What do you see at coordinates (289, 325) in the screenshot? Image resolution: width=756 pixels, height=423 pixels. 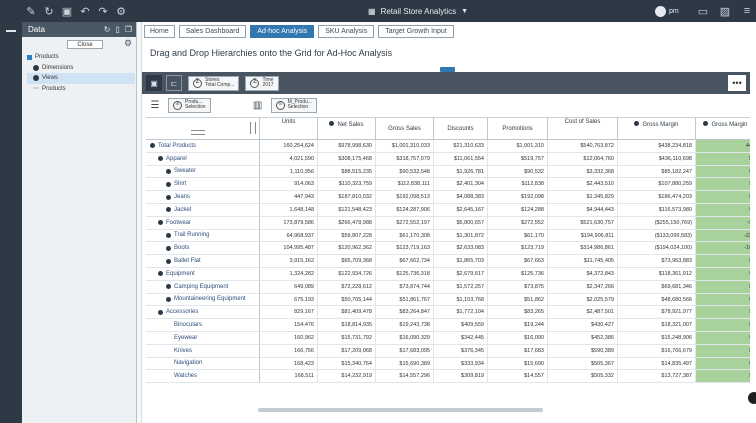 I see `table-cell: 154,476` at bounding box center [289, 325].